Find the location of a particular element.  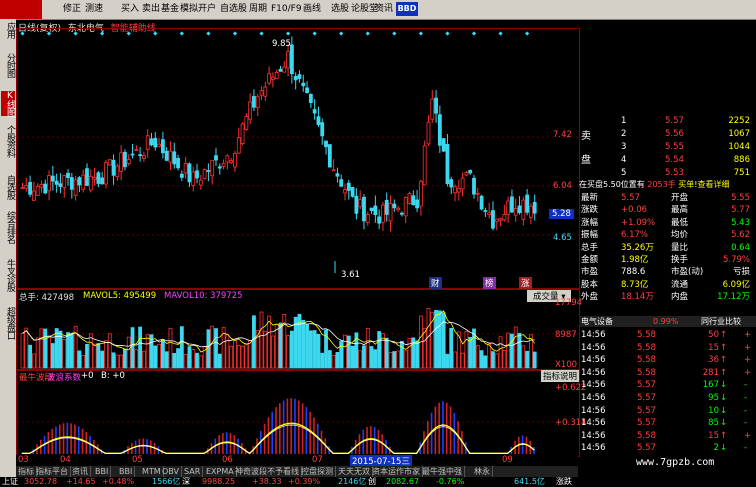

tab-super-order: 超级盘口 is located at coordinates (8, 323).